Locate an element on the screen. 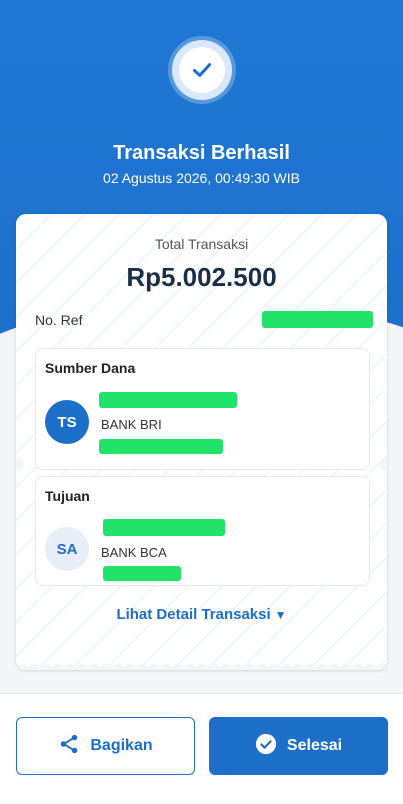 The image size is (403, 804). destination-name-redacted is located at coordinates (164, 527).